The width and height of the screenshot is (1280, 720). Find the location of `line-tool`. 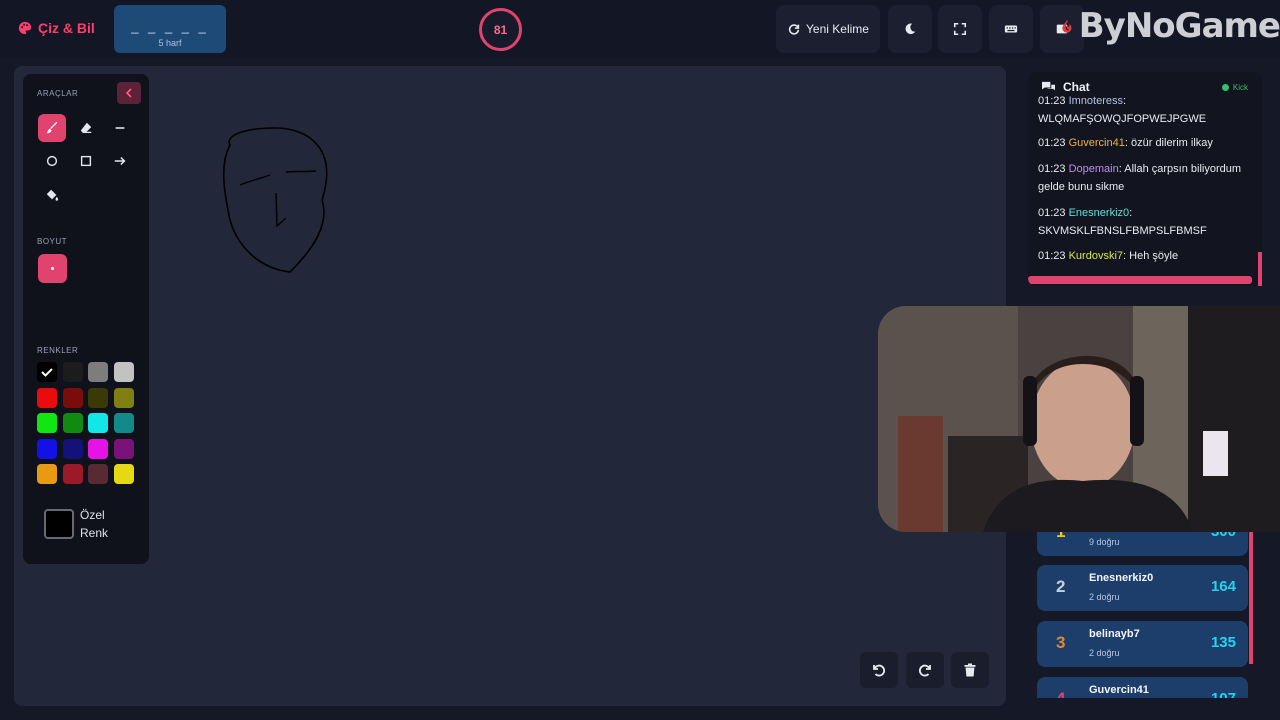

line-tool is located at coordinates (120, 128).